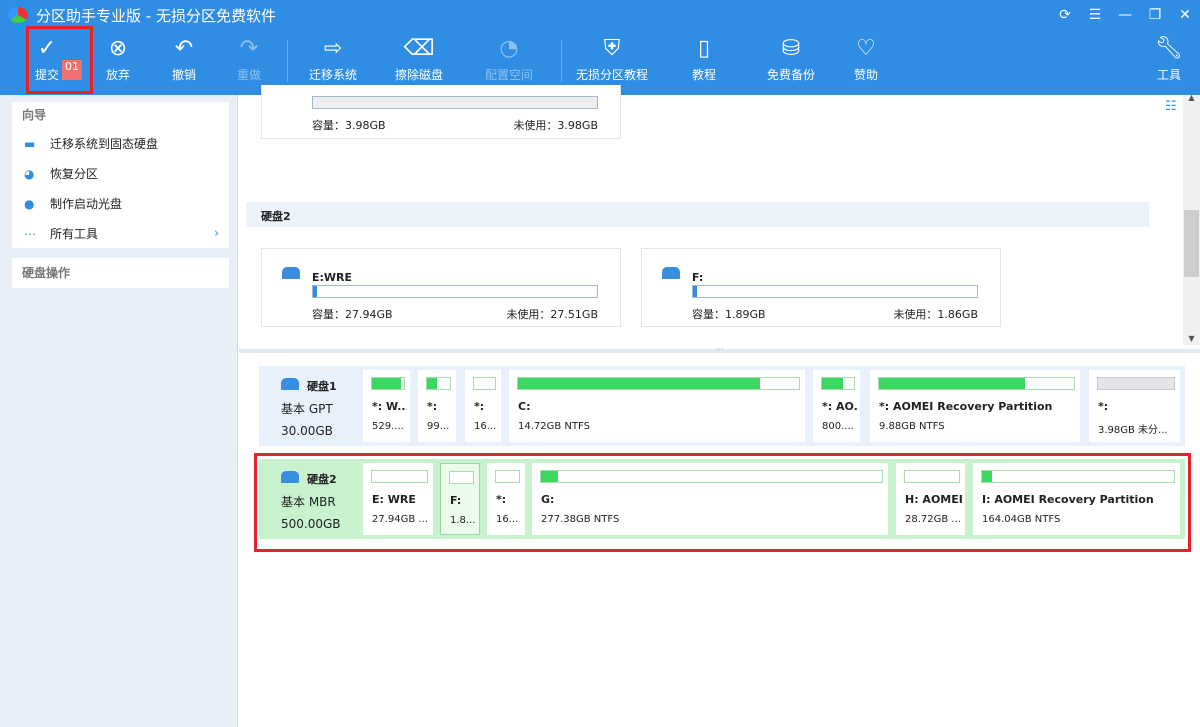 This screenshot has height=727, width=1200. I want to click on disk2-highlight, so click(722, 502).